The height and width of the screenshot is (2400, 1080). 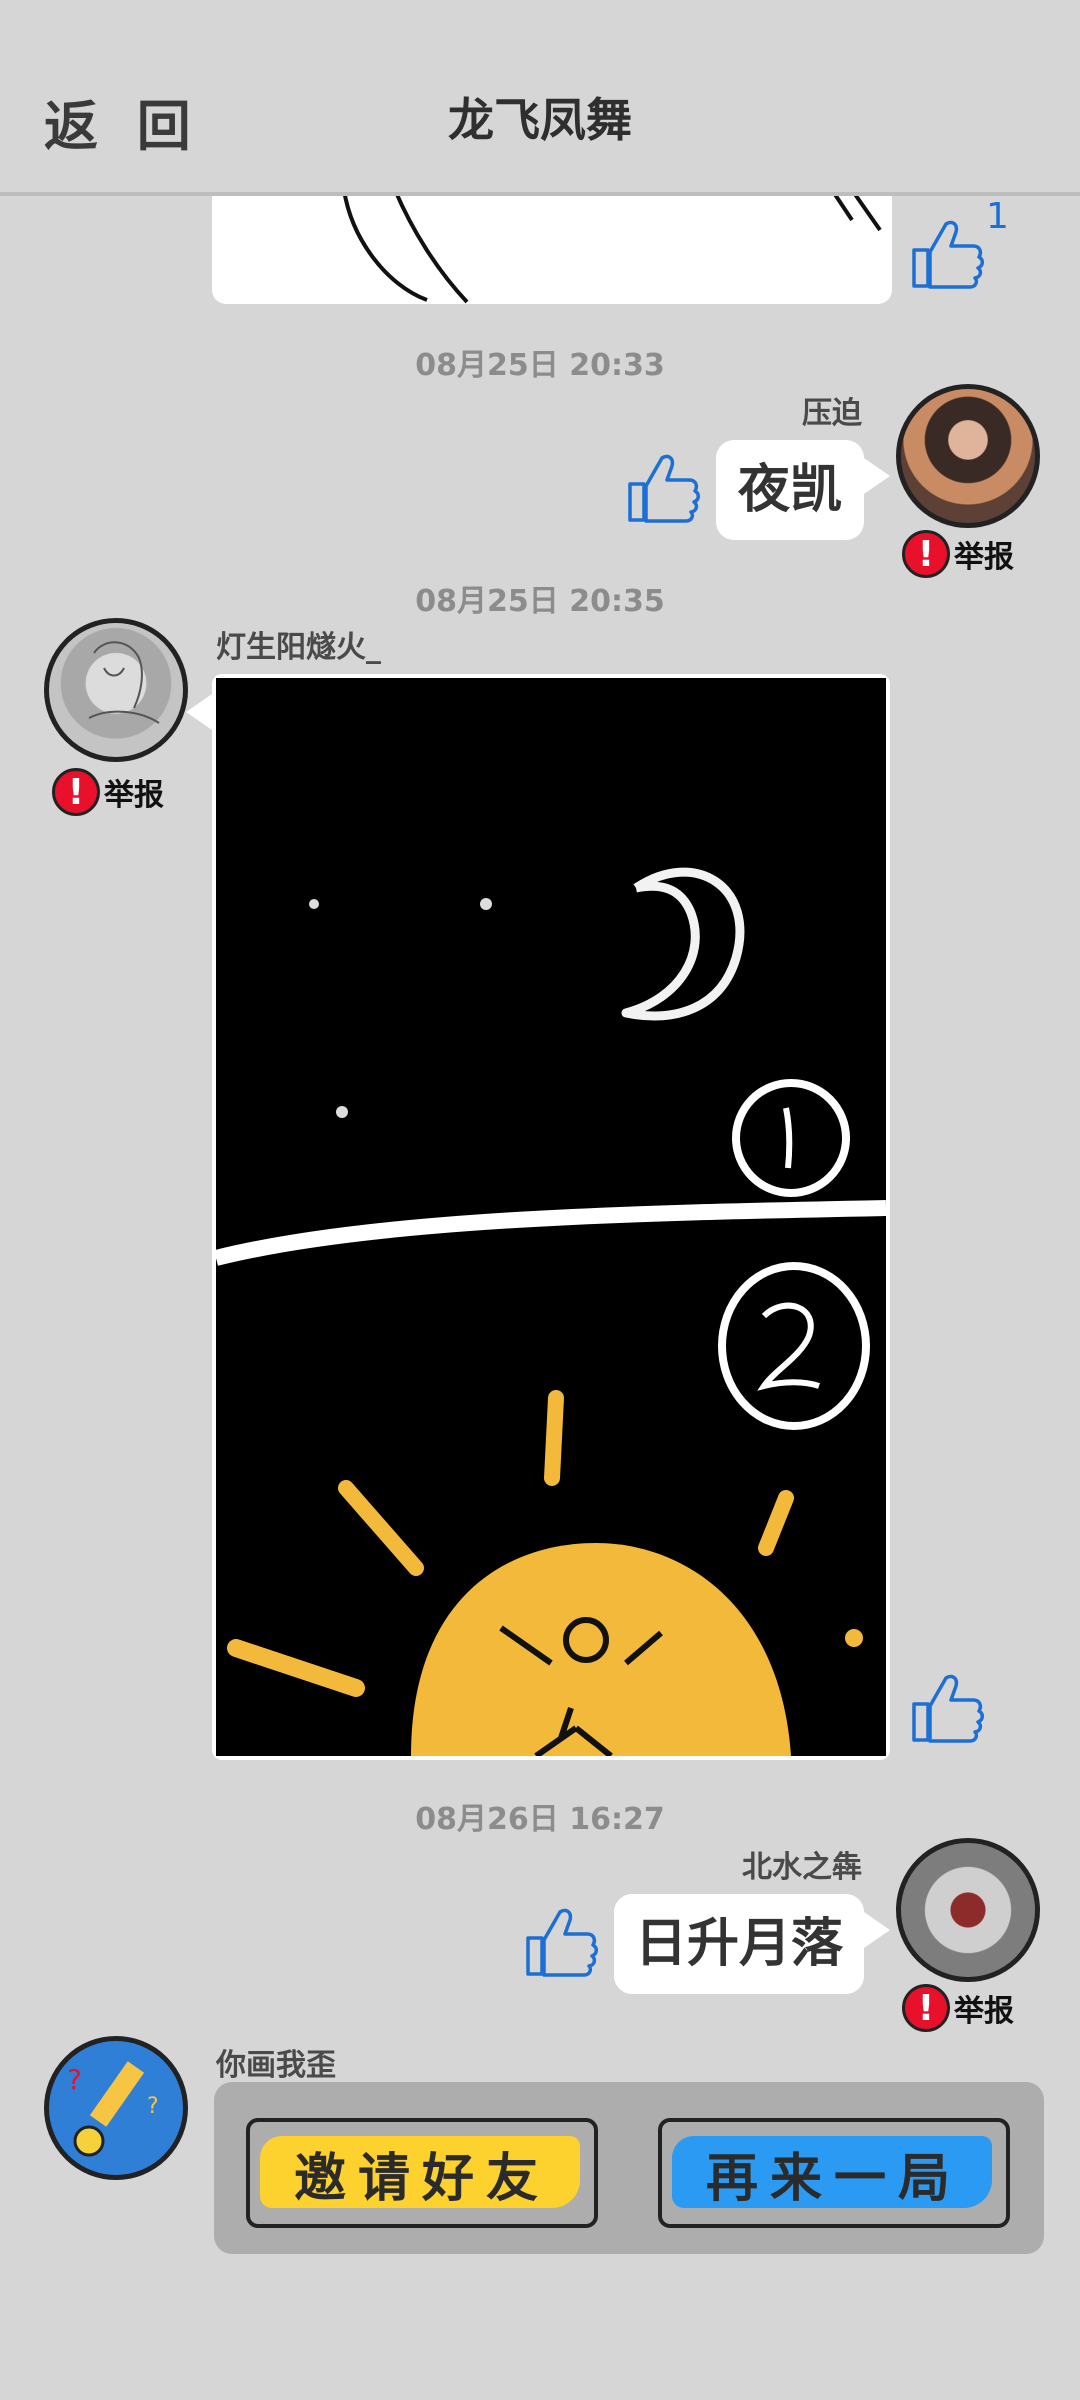 What do you see at coordinates (540, 365) in the screenshot?
I see `message-timestamp: 08月25日 20:33` at bounding box center [540, 365].